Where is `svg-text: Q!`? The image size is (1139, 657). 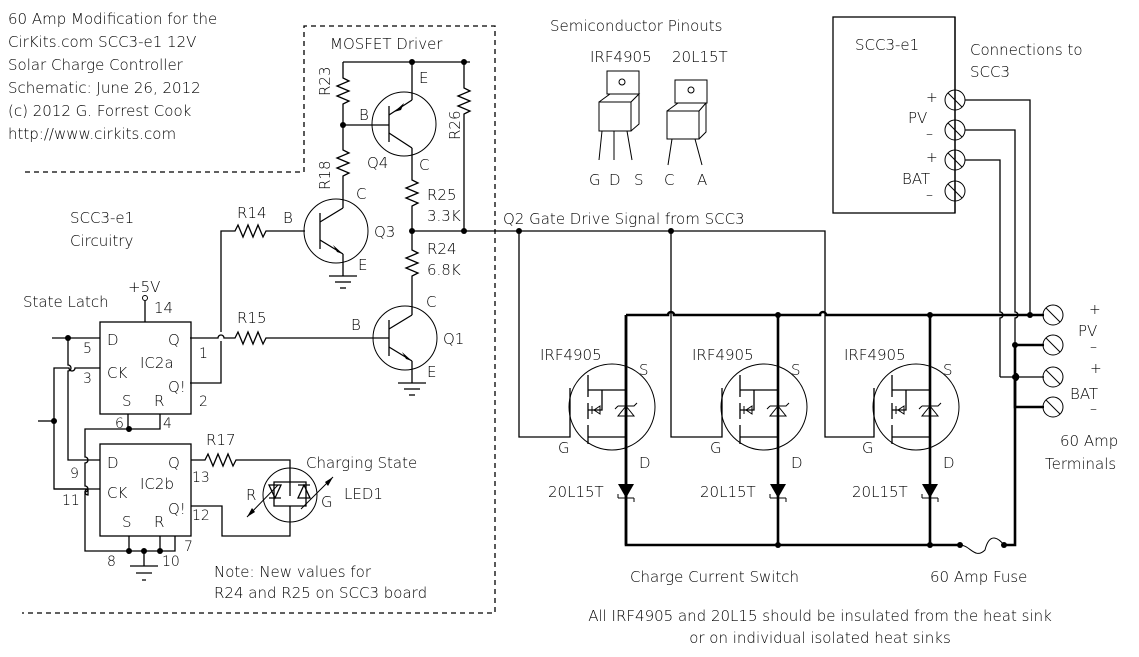
svg-text: Q! is located at coordinates (177, 509).